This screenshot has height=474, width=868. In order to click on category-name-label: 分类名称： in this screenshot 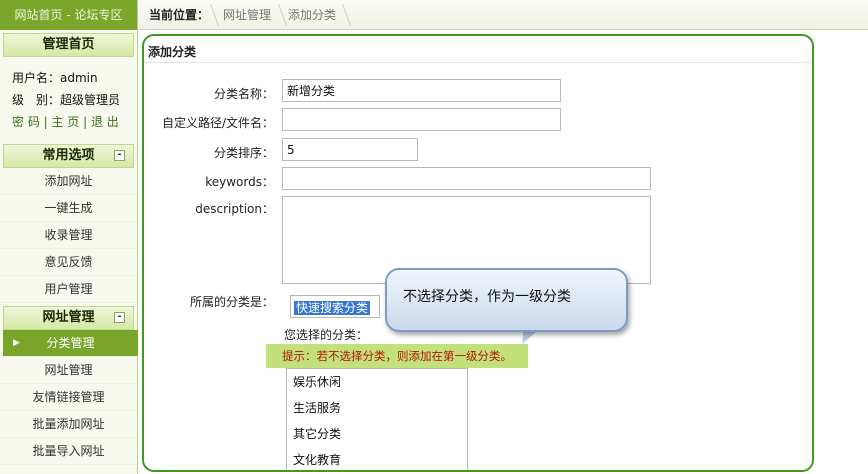, I will do `click(243, 94)`.